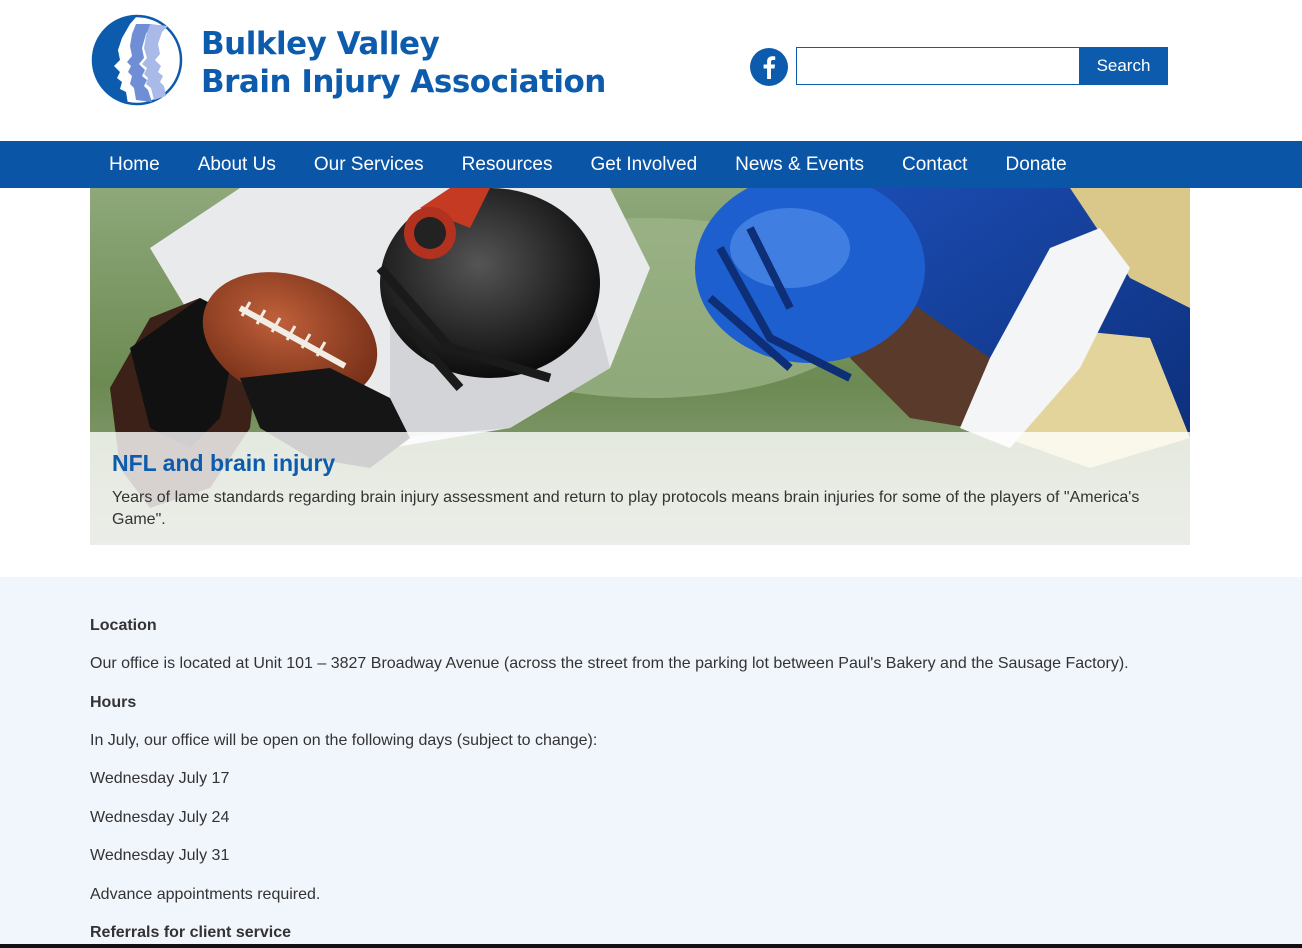 The width and height of the screenshot is (1302, 948). I want to click on site-logo-link: Bulkley Valley Brain Injury Association, so click(348, 60).